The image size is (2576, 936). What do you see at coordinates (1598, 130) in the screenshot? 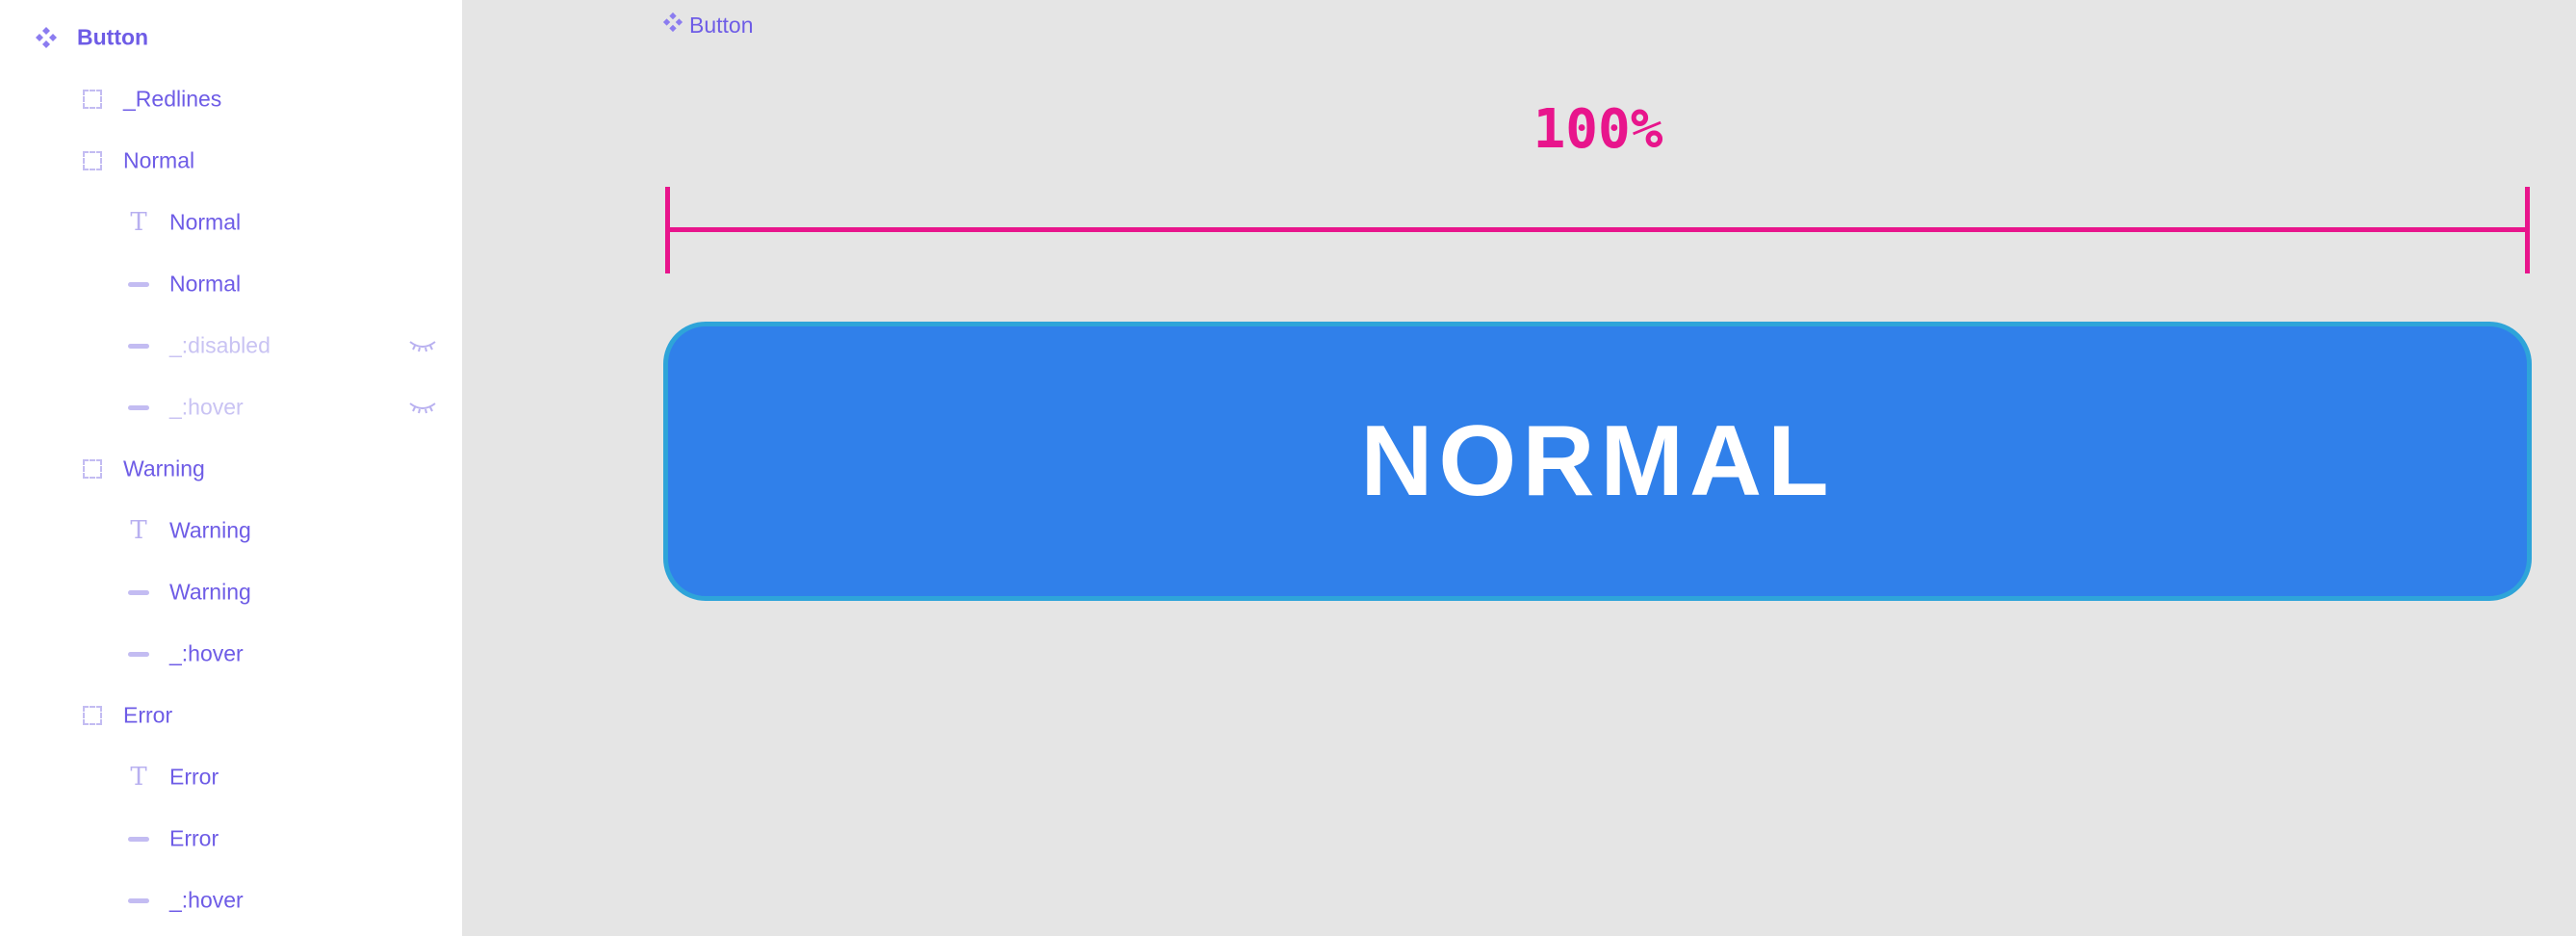
I see `redline-measurement: 100%` at bounding box center [1598, 130].